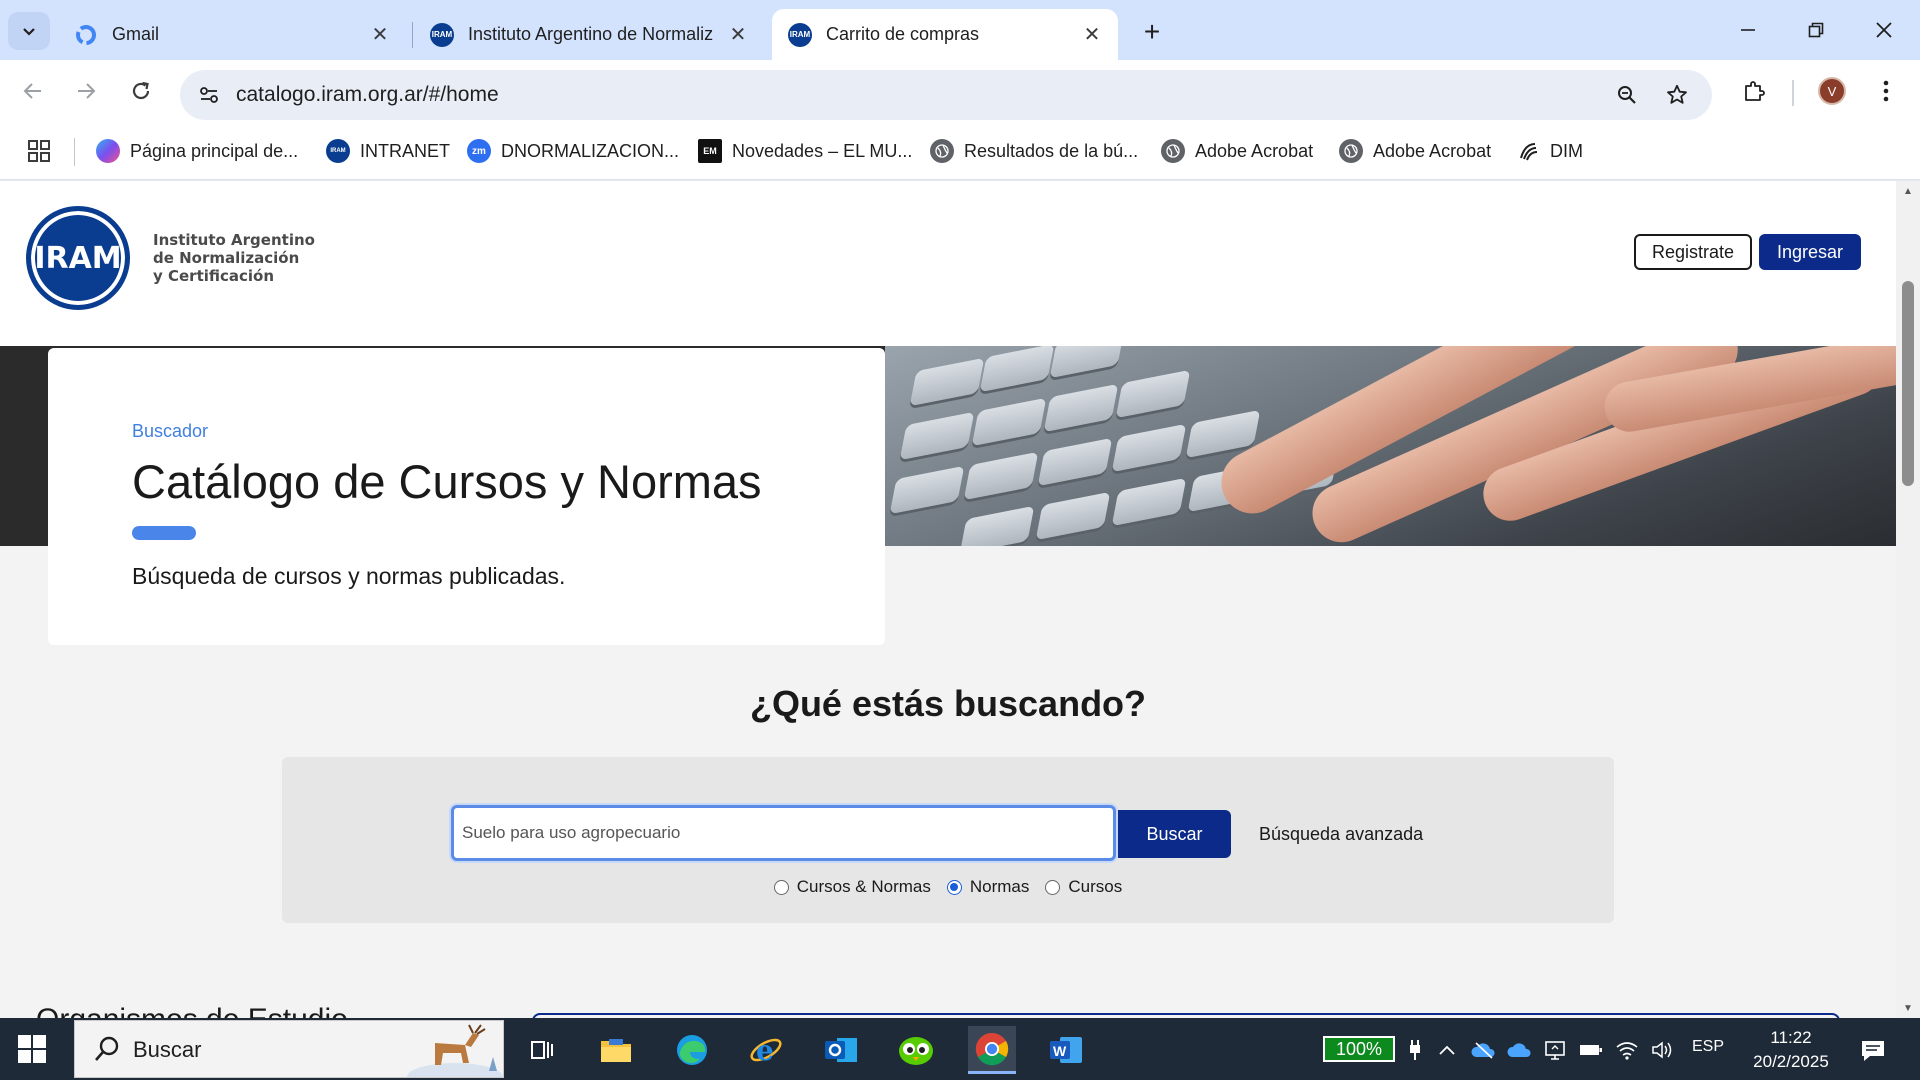  Describe the element at coordinates (1908, 383) in the screenshot. I see `scroll-thumb` at that location.